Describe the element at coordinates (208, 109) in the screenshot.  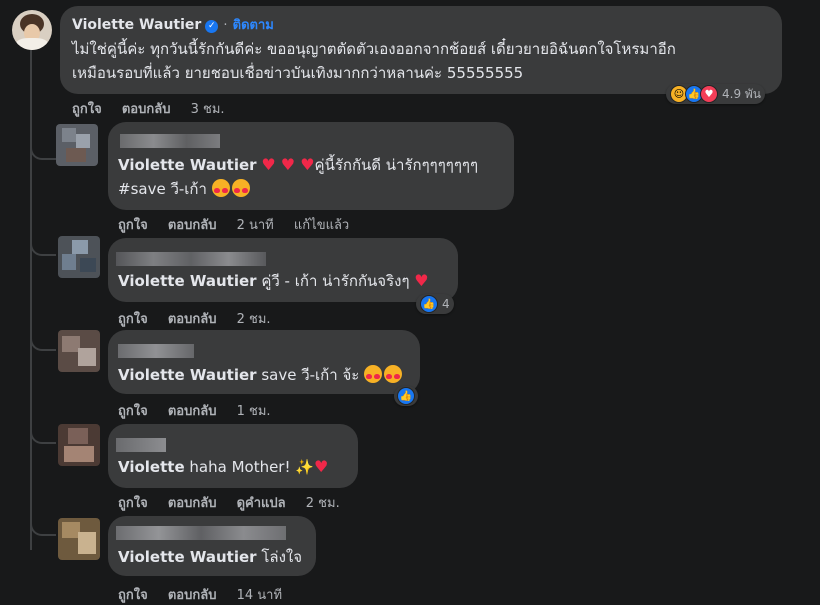
I see `timestamp: 3 ชม.` at that location.